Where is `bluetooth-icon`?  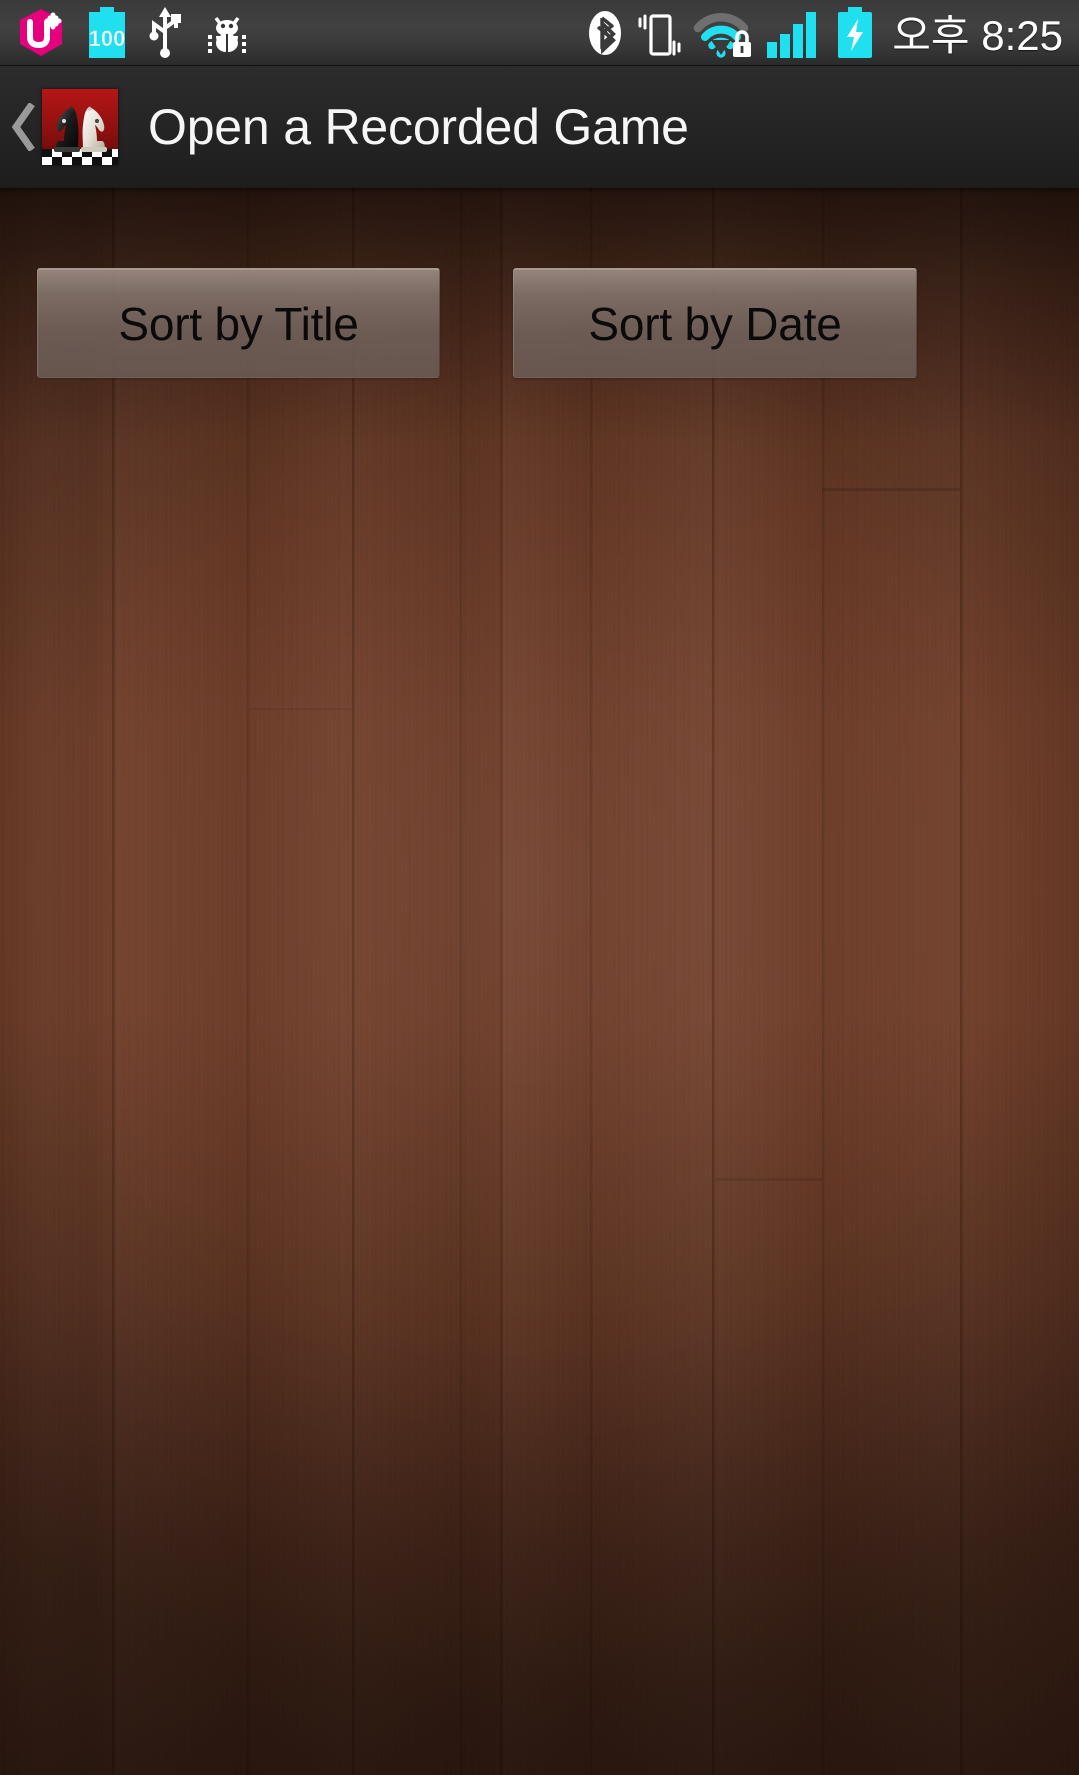
bluetooth-icon is located at coordinates (605, 33).